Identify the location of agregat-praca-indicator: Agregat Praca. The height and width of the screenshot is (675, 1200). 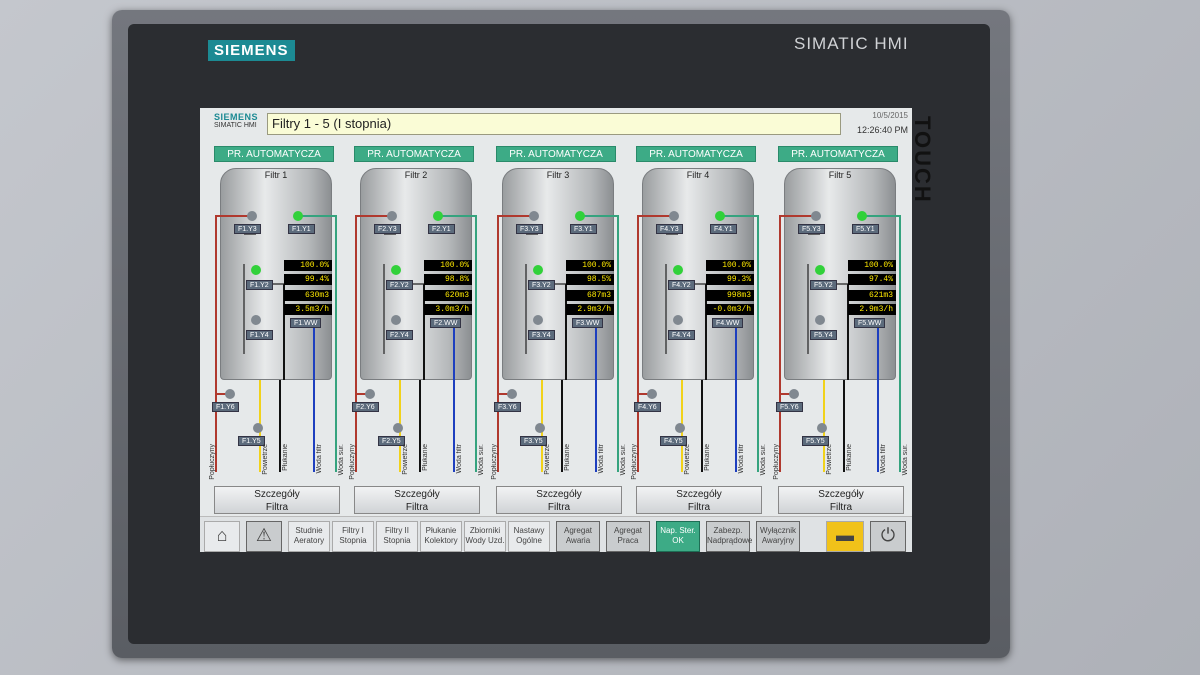
(628, 536).